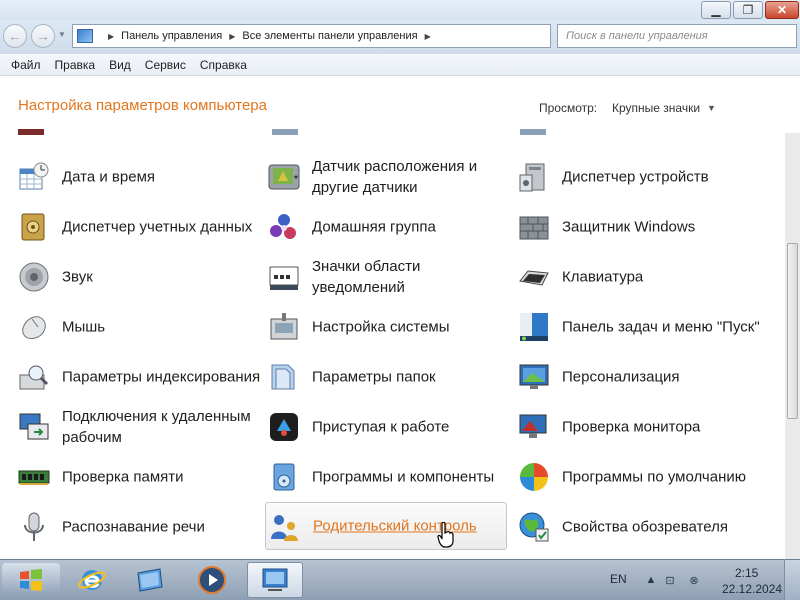 Image resolution: width=800 pixels, height=600 pixels. What do you see at coordinates (284, 278) in the screenshot?
I see `tray-icons-icon` at bounding box center [284, 278].